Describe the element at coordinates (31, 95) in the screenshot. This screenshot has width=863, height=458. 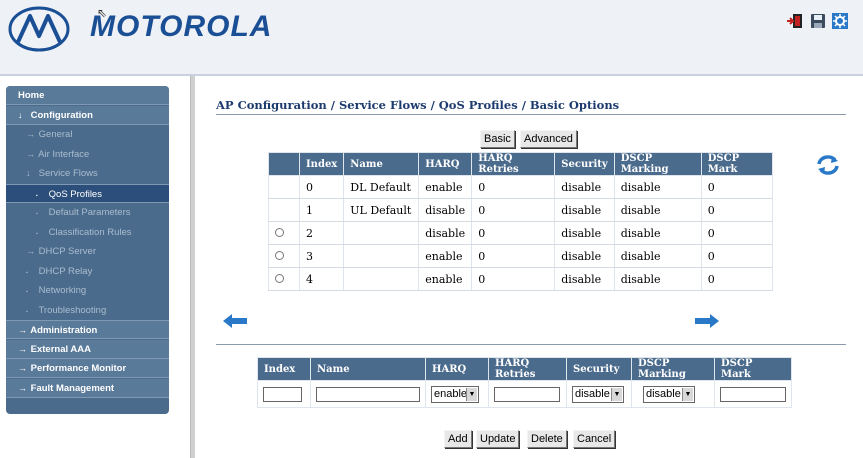
I see `sidebar-item-label: Home` at that location.